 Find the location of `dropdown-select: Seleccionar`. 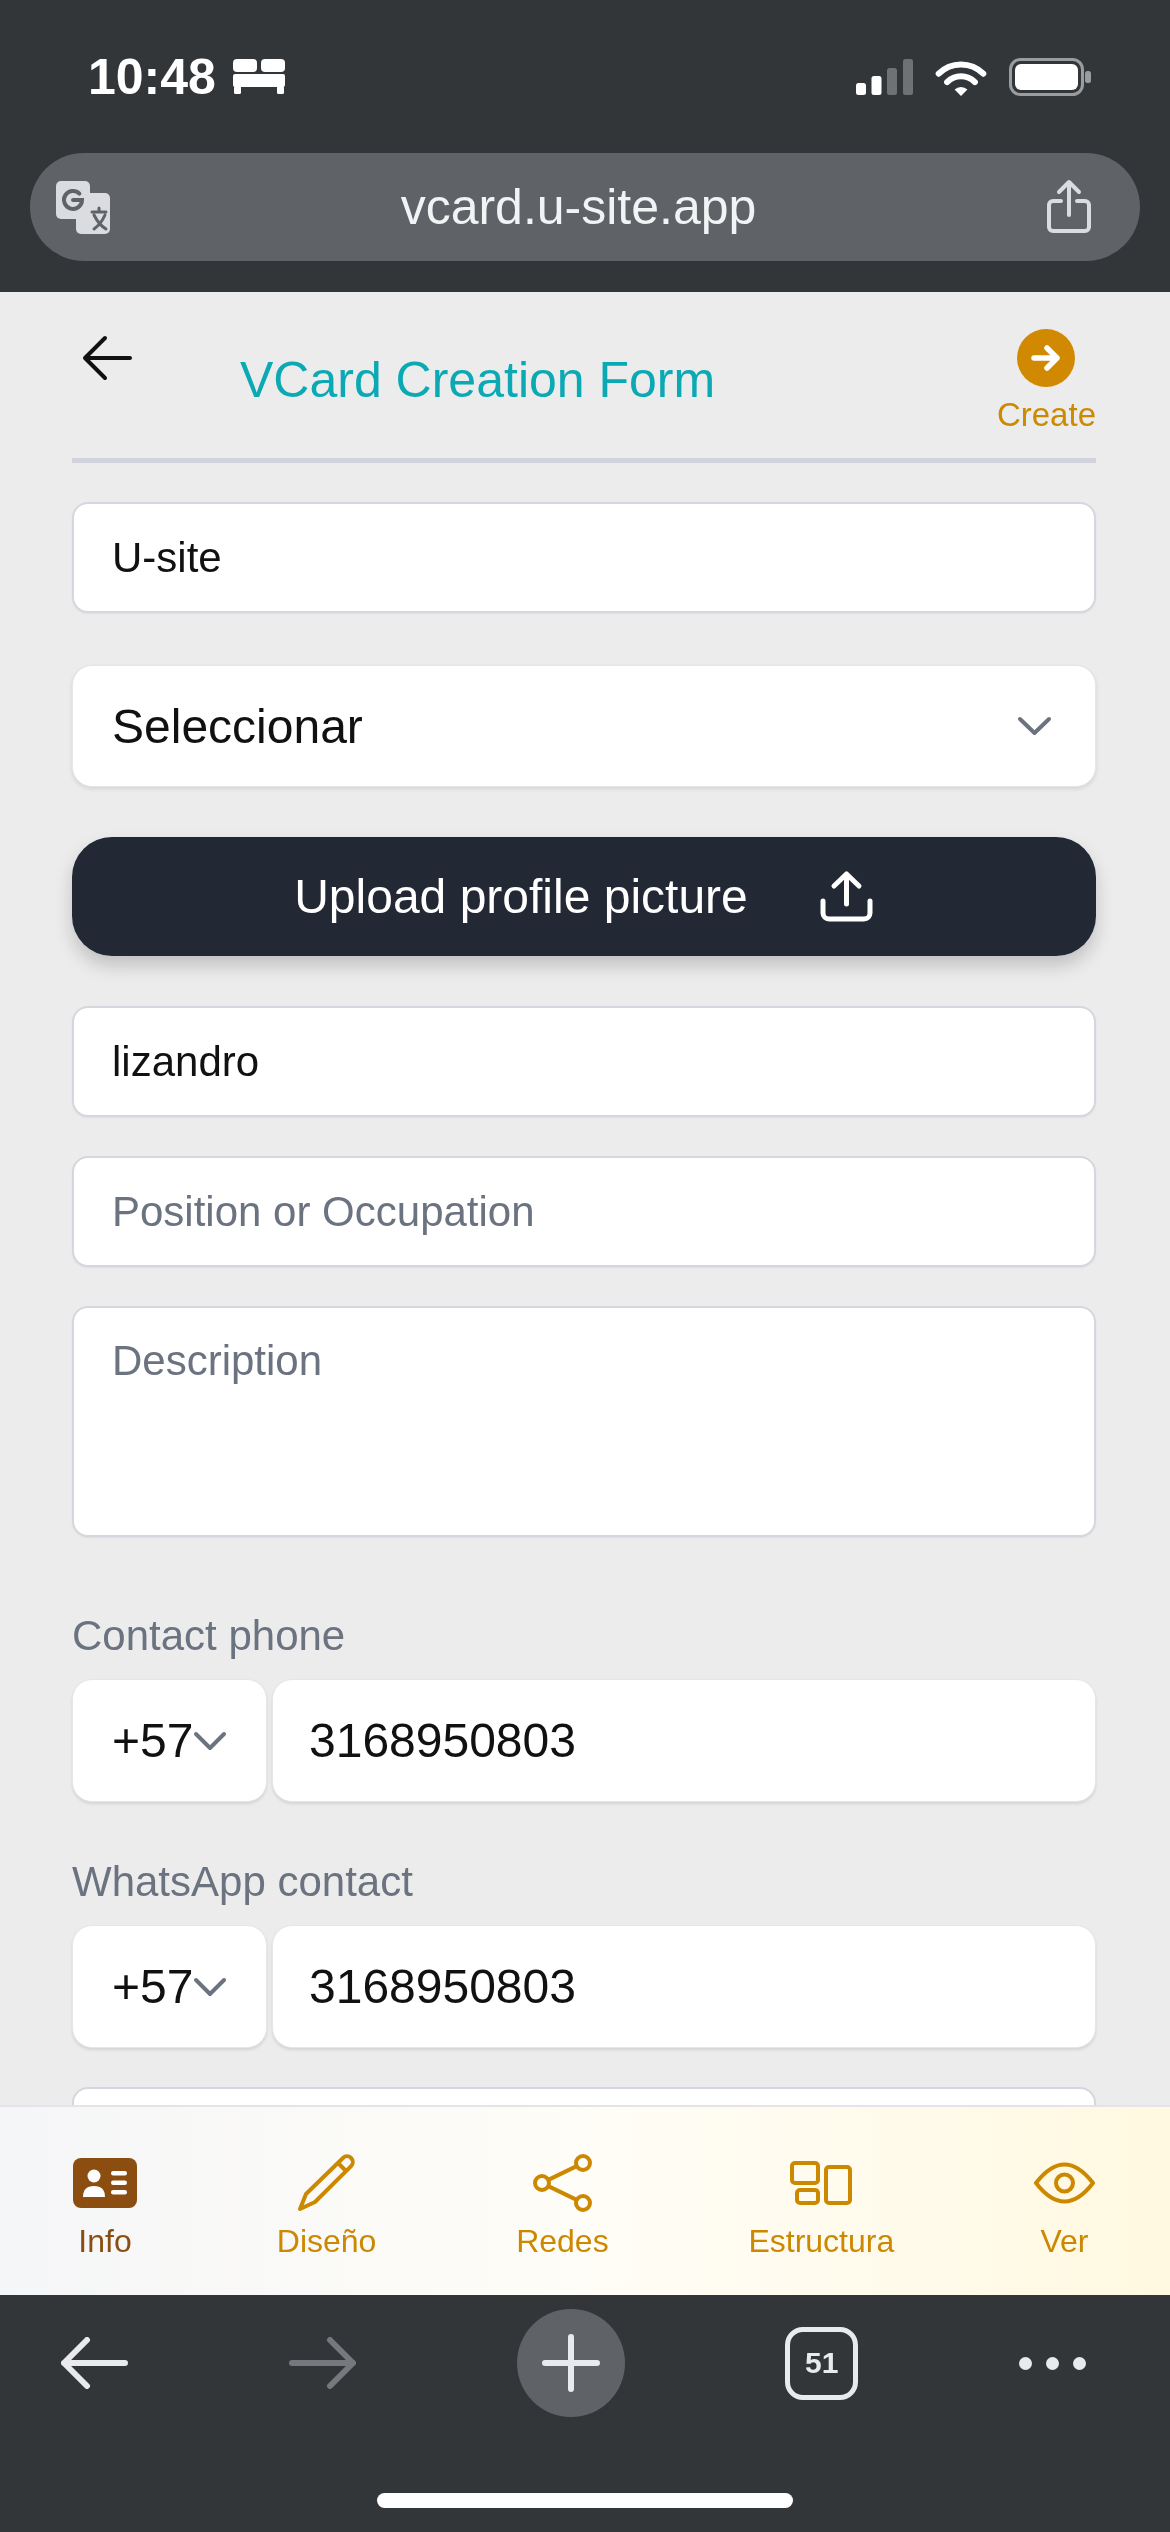

dropdown-select: Seleccionar is located at coordinates (584, 726).